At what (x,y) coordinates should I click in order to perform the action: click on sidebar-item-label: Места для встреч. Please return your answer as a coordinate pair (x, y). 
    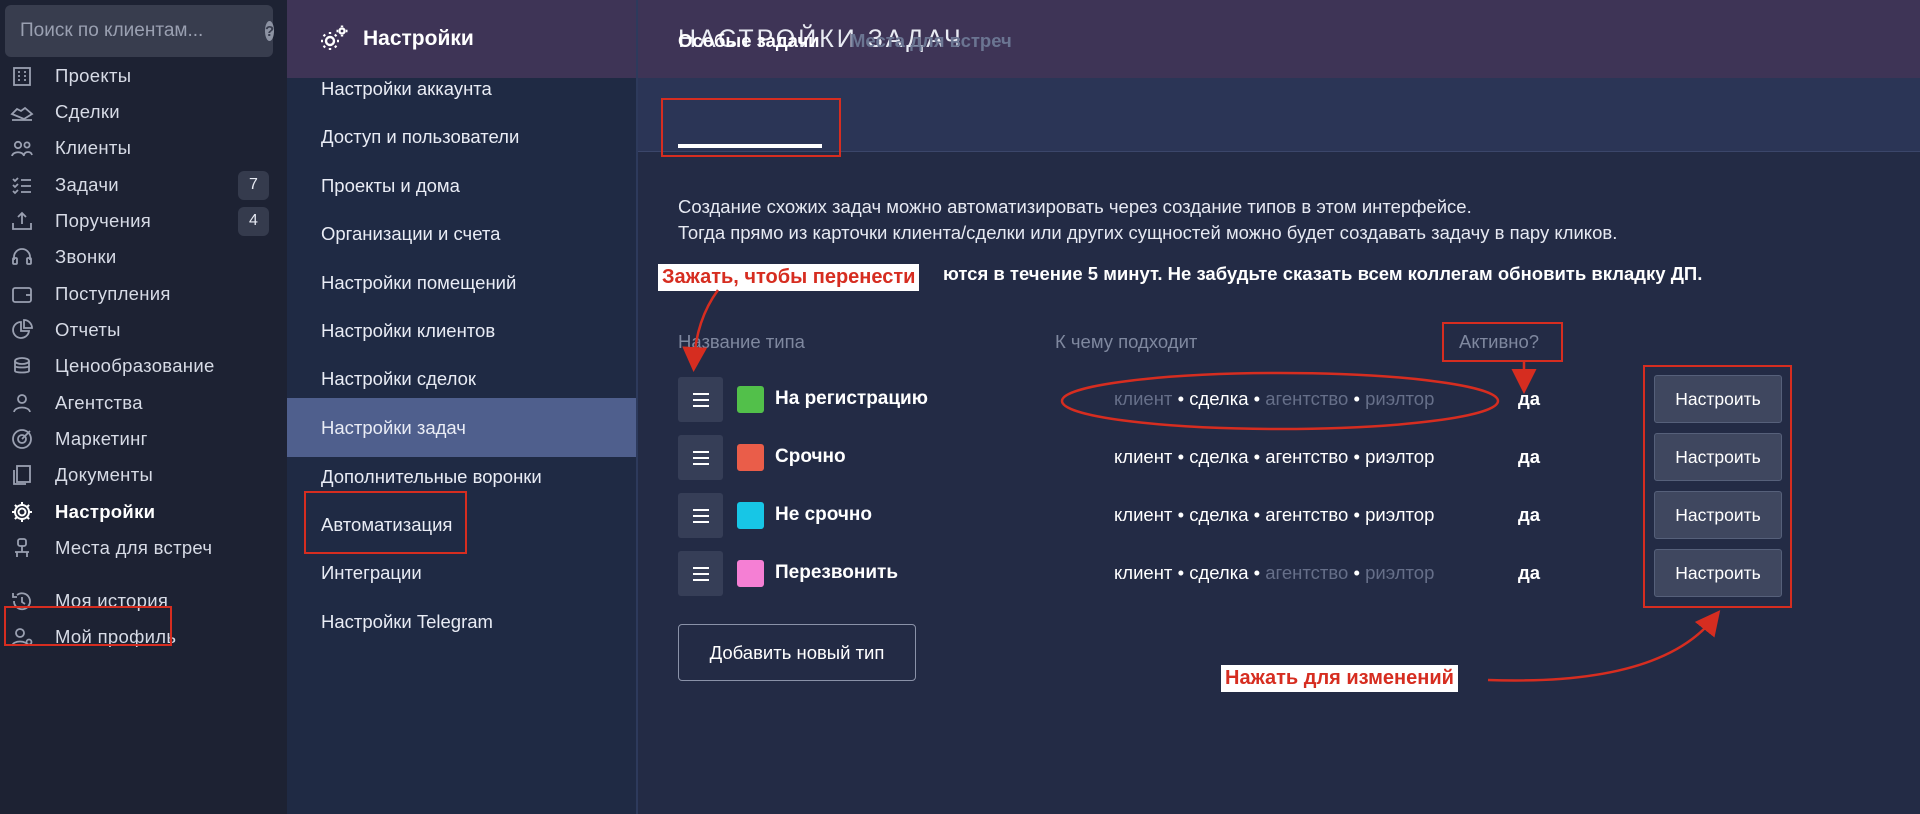
    Looking at the image, I should click on (134, 547).